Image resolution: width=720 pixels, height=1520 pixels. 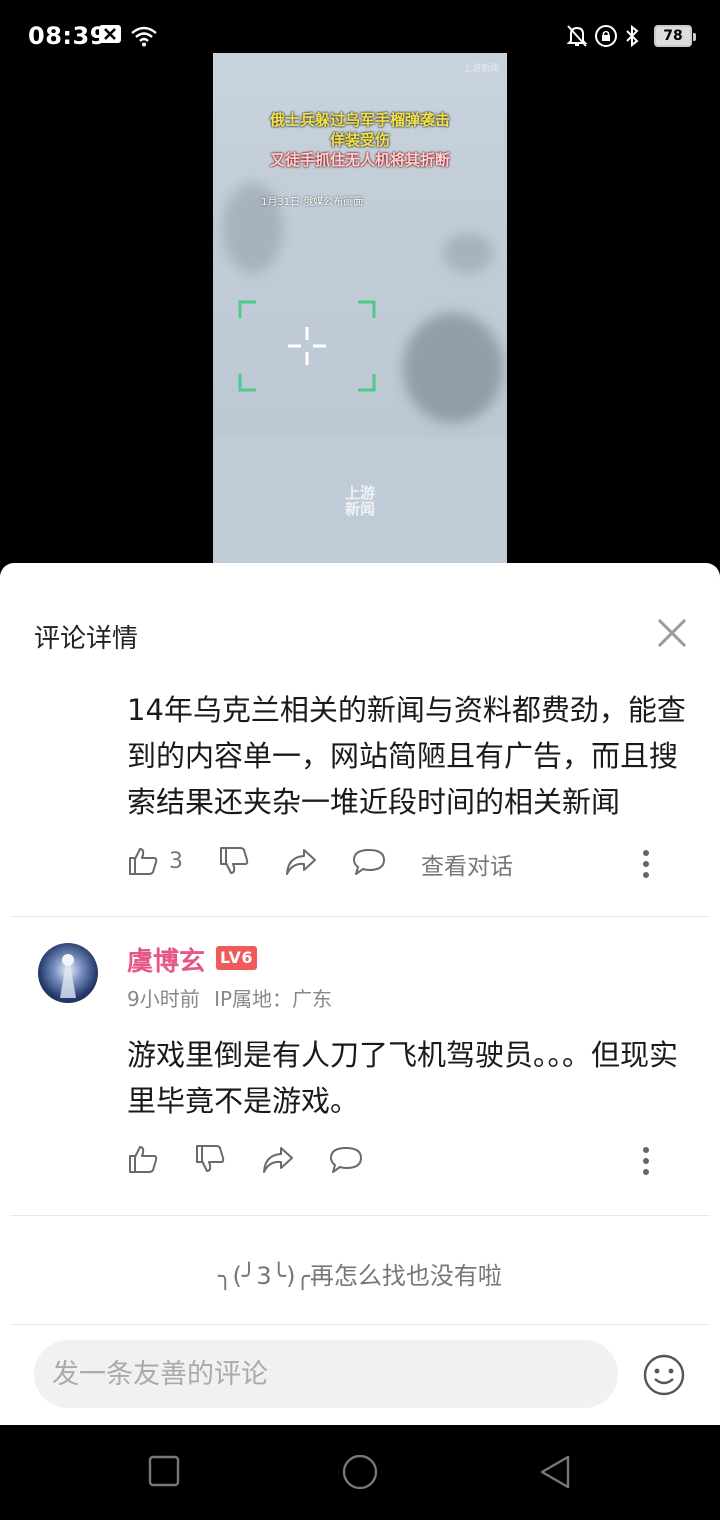 What do you see at coordinates (632, 38) in the screenshot?
I see `bluetooth-icon` at bounding box center [632, 38].